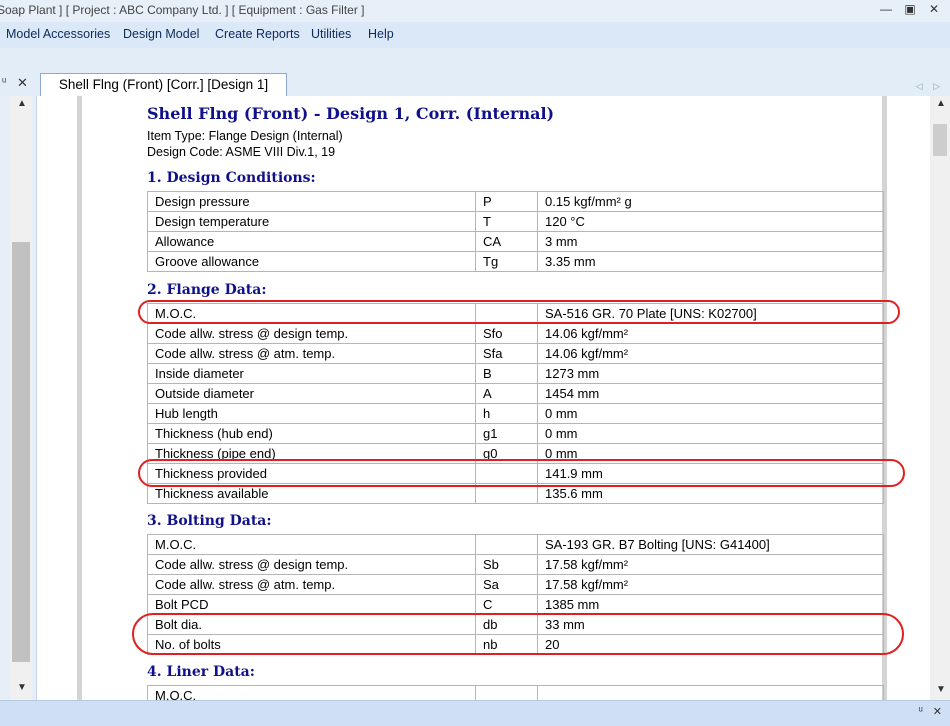 The image size is (950, 726). What do you see at coordinates (506, 241) in the screenshot?
I see `param-symbol: CA` at bounding box center [506, 241].